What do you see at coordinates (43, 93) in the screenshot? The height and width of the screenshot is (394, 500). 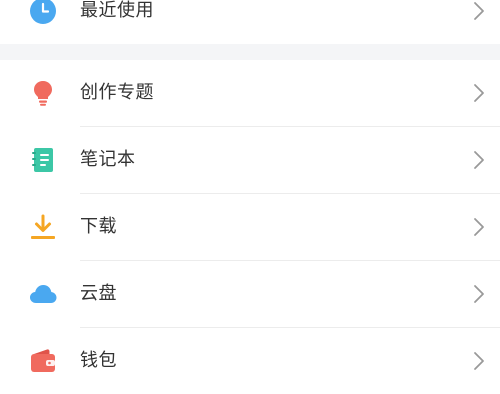 I see `lightbulb-icon` at bounding box center [43, 93].